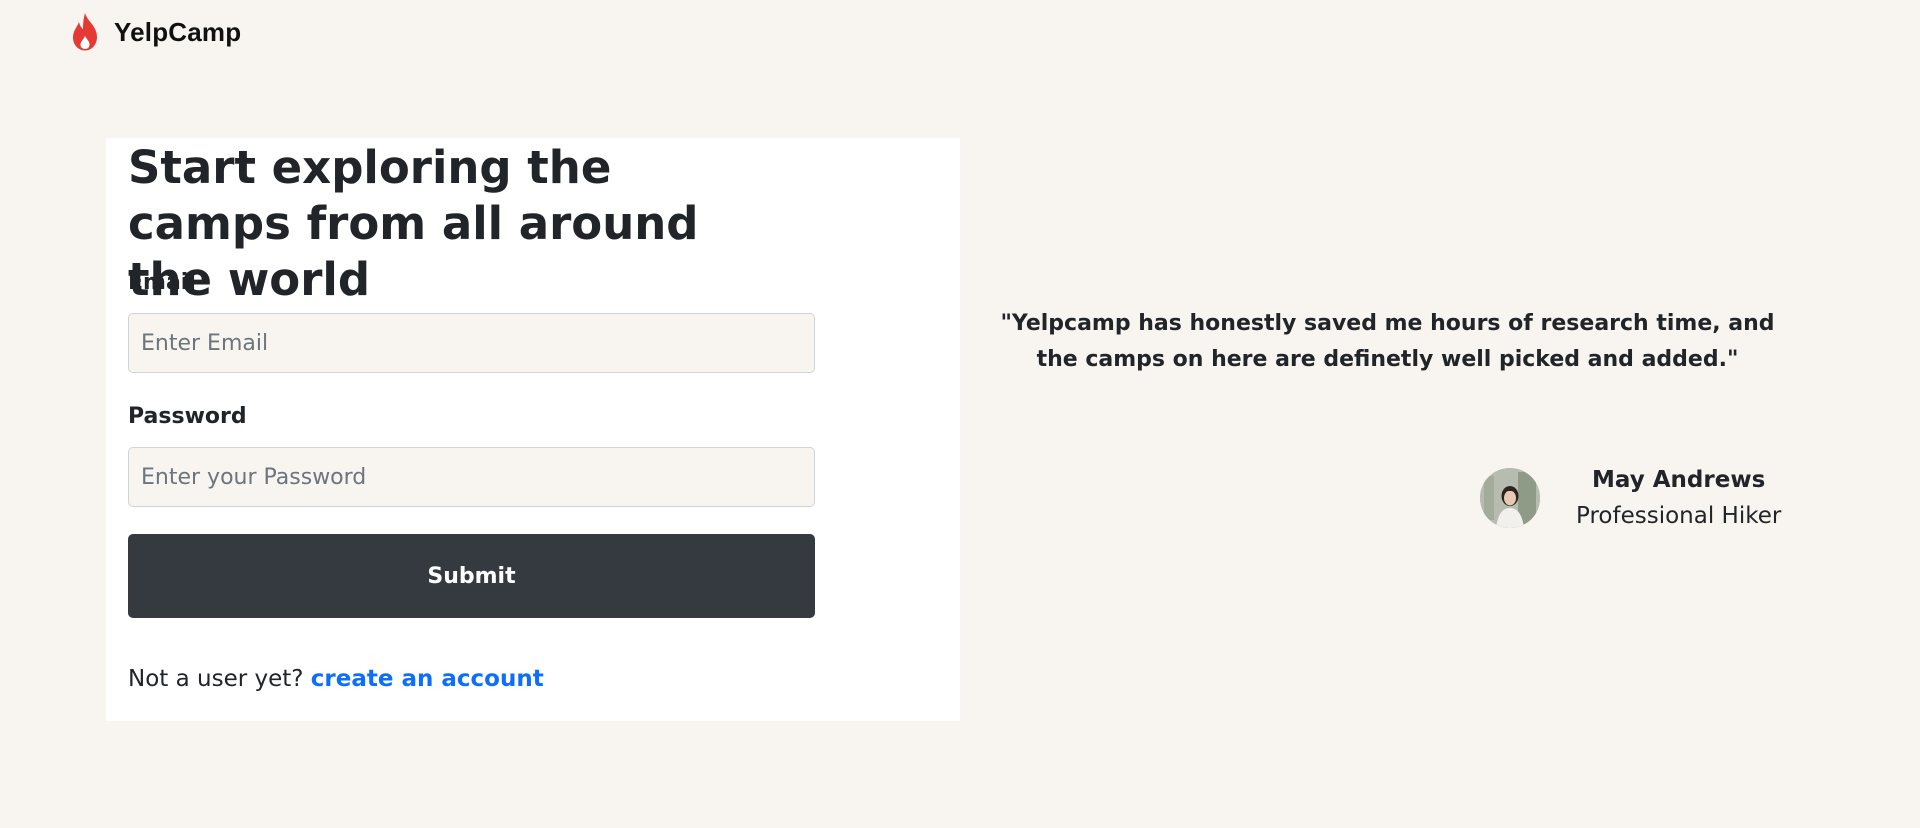  What do you see at coordinates (178, 31) in the screenshot?
I see `brand-name: YelpCamp` at bounding box center [178, 31].